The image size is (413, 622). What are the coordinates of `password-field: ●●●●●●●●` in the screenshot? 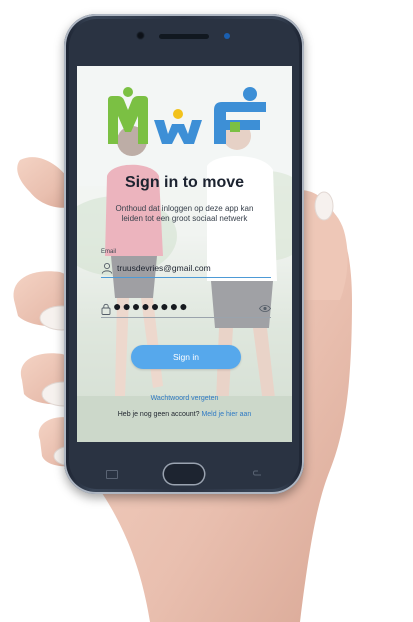 It's located at (186, 308).